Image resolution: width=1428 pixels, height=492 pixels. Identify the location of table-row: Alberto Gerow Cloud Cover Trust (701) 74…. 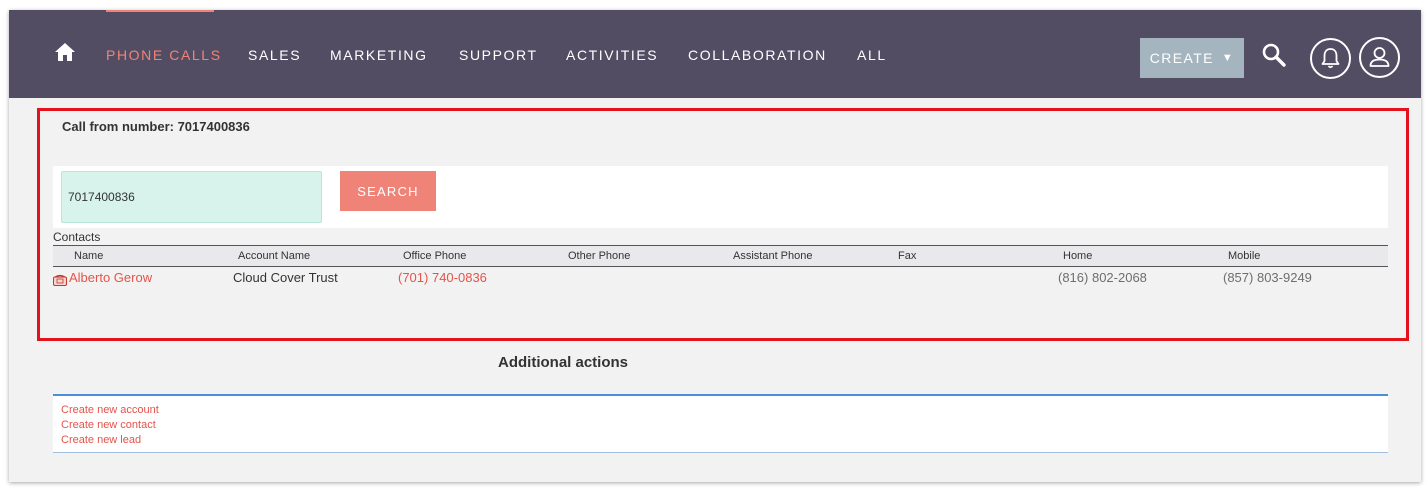
(720, 278).